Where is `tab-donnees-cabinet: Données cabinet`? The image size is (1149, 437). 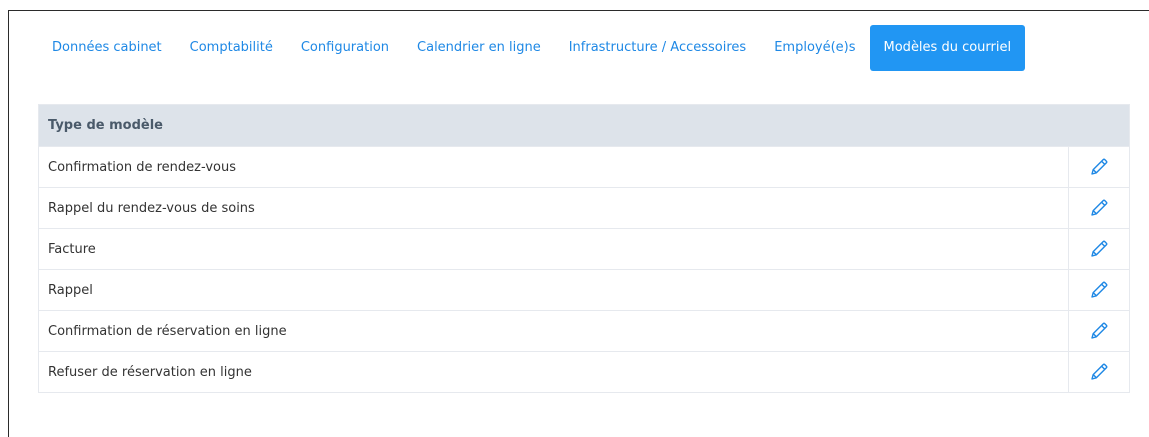
tab-donnees-cabinet: Données cabinet is located at coordinates (107, 48).